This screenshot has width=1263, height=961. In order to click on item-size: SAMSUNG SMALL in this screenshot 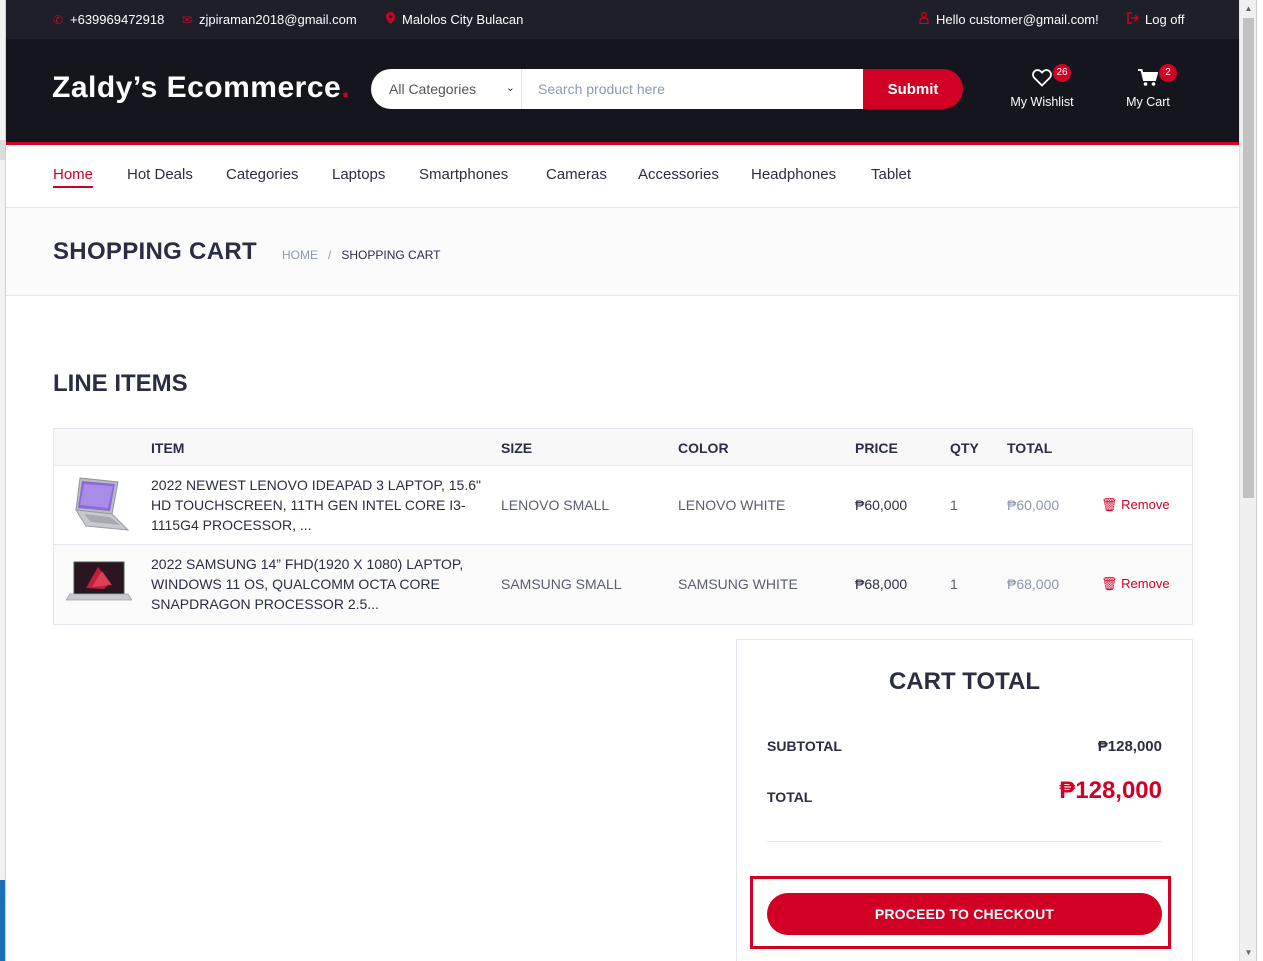, I will do `click(561, 584)`.